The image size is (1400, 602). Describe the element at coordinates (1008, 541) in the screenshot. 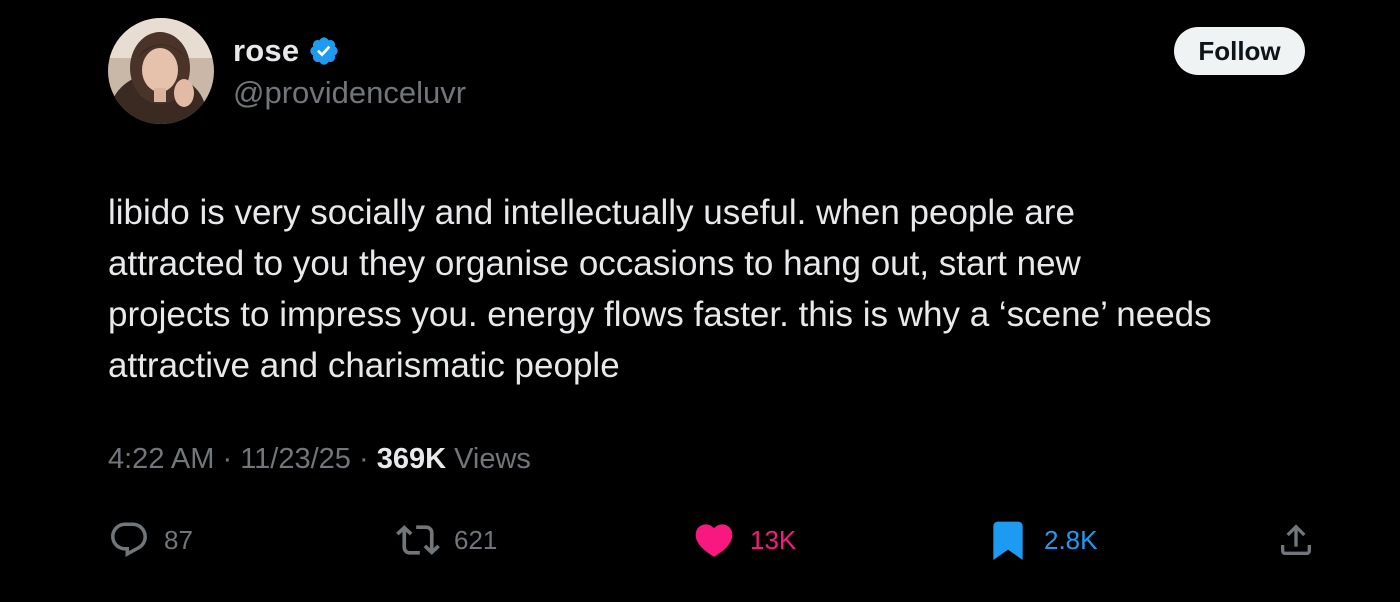

I see `bookmark-filled-icon` at that location.